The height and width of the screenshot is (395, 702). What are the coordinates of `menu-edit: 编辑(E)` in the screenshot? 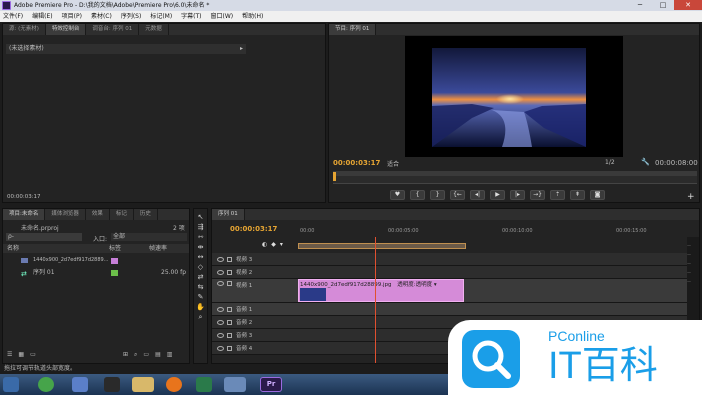 It's located at (42, 16).